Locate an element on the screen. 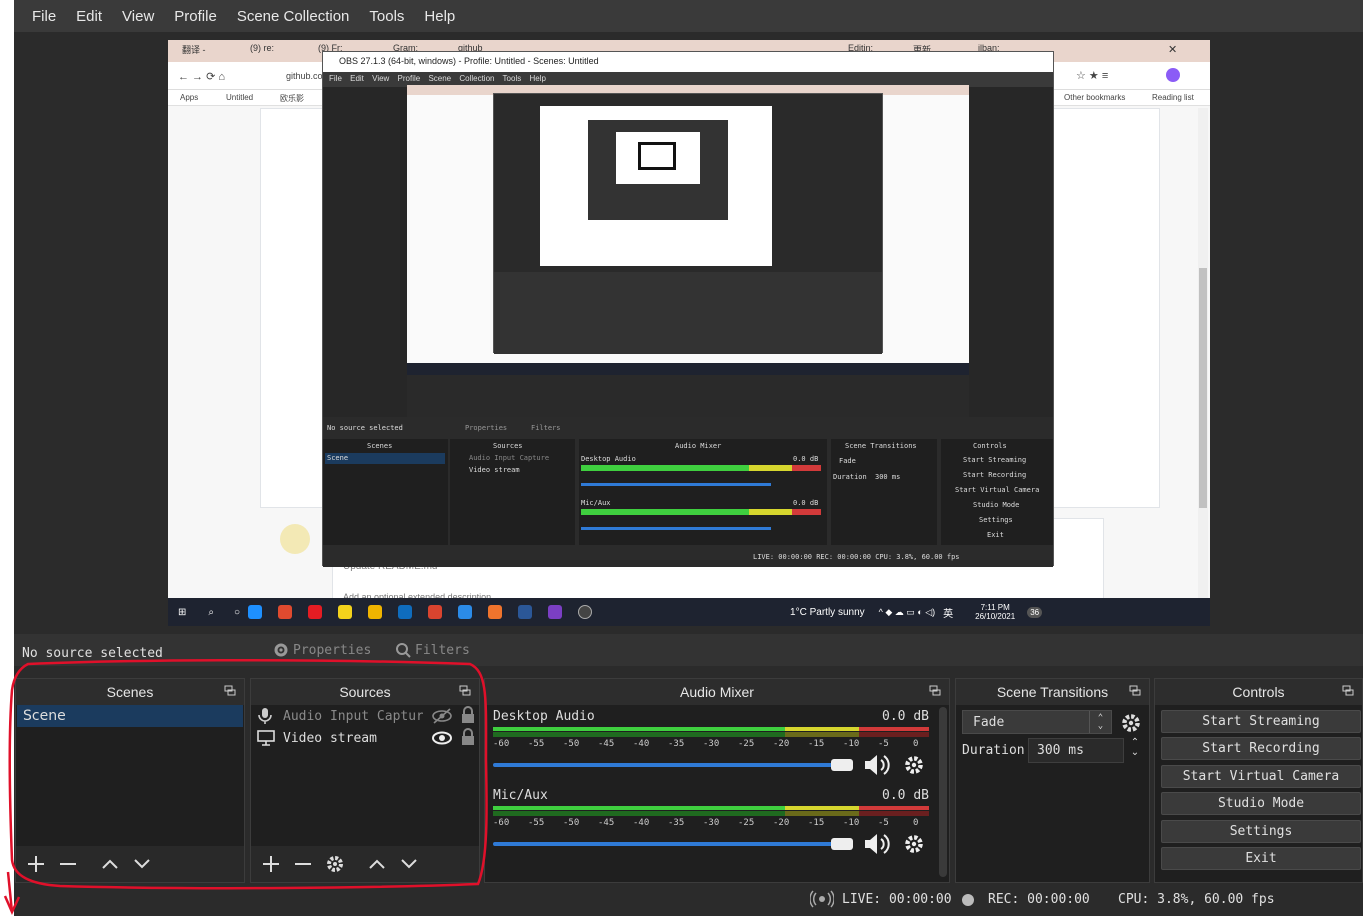 This screenshot has height=916, width=1363. source-properties-button is located at coordinates (335, 864).